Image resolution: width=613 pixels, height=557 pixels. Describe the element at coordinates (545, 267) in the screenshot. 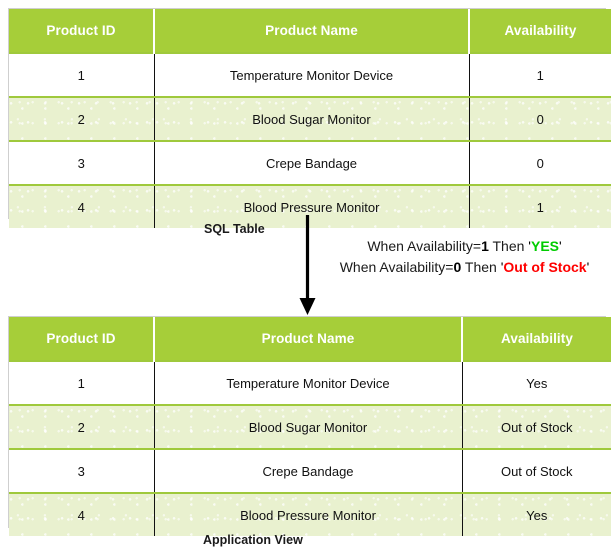

I see `case-line2-result: Out of Stock` at that location.